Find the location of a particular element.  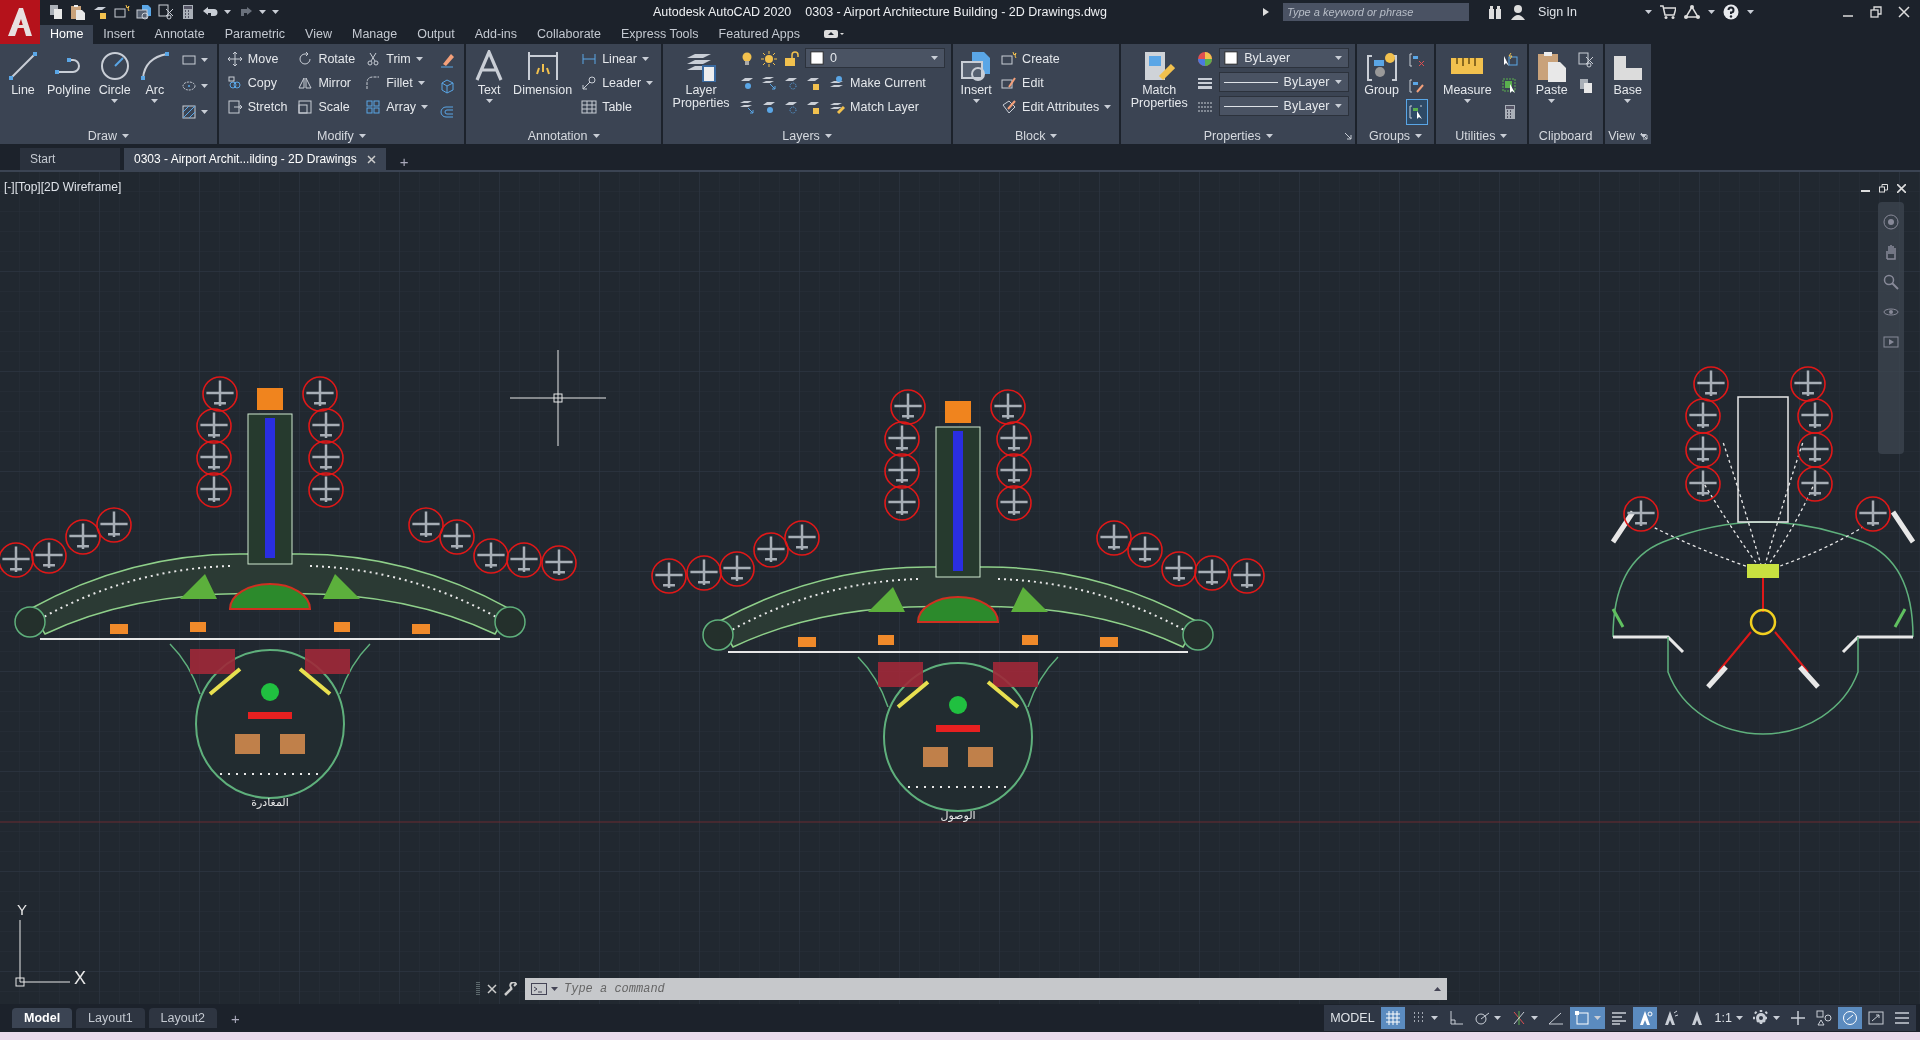

panel-title: Properties is located at coordinates (1232, 136).